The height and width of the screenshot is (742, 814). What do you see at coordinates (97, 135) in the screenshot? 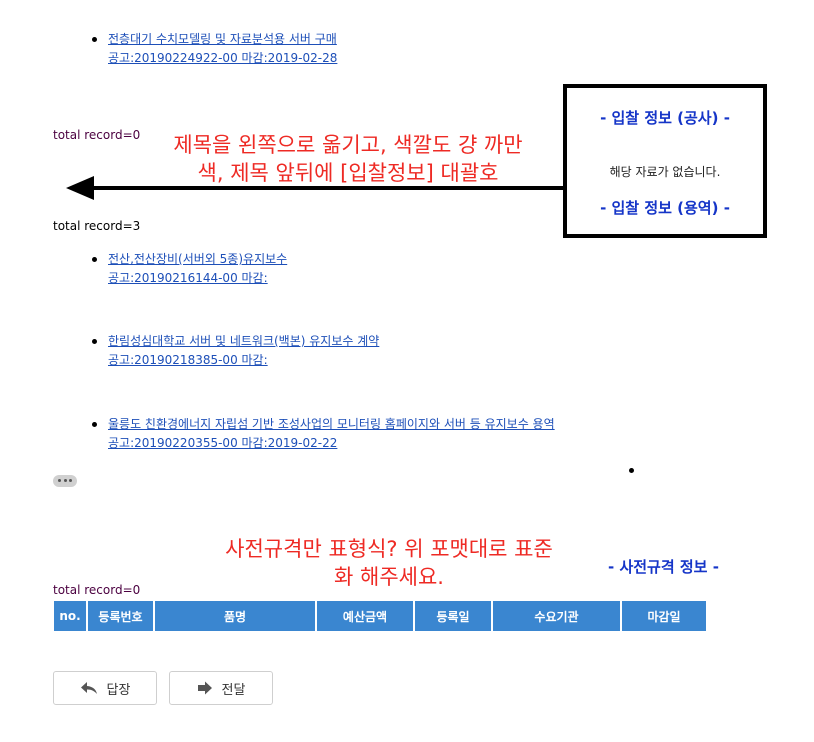
I see `total-record-construction: total record=0` at bounding box center [97, 135].